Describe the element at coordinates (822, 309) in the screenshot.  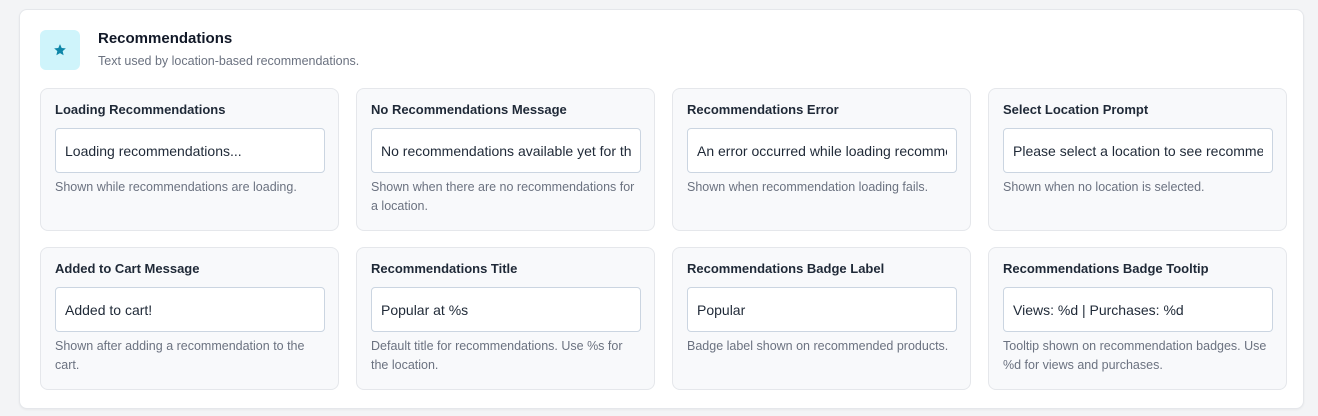
I see `recommendations-badge-label-input` at that location.